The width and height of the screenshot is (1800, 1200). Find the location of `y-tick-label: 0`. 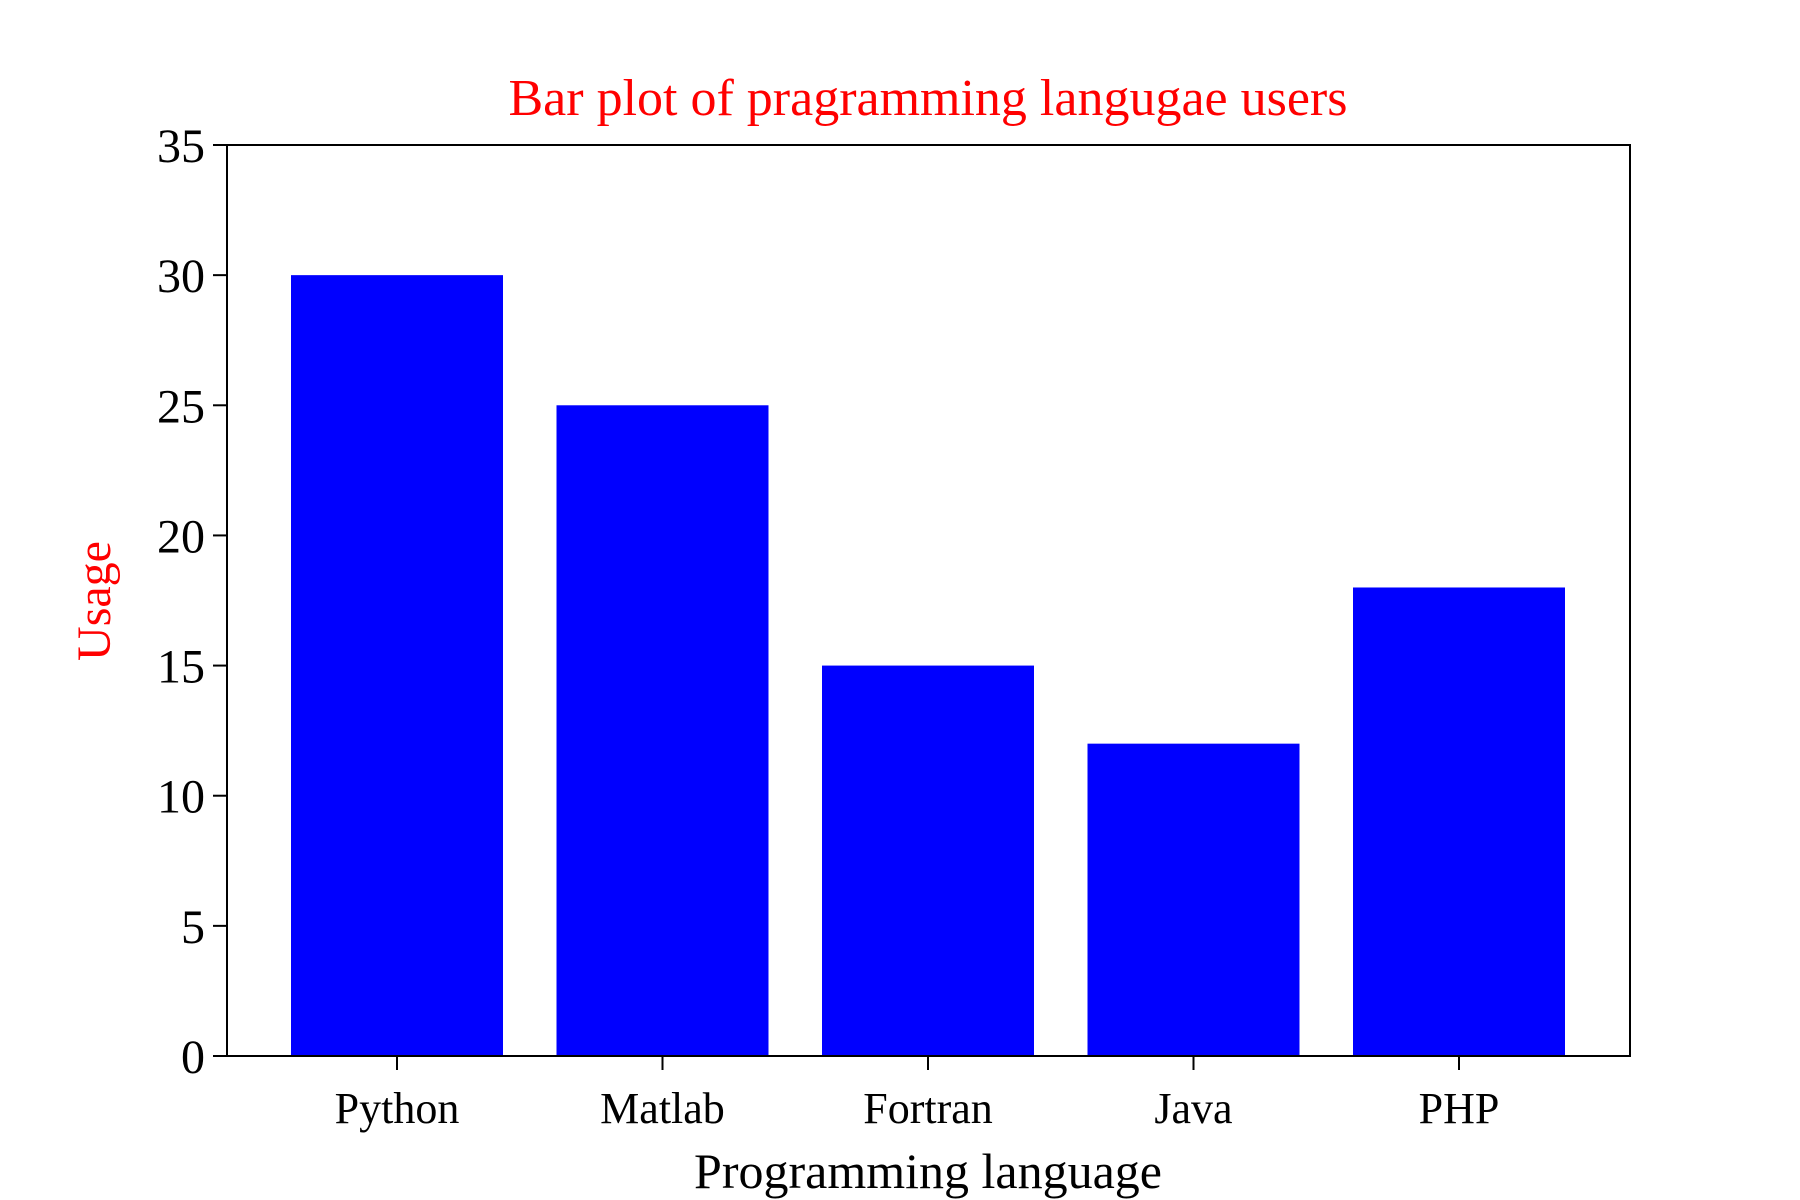

y-tick-label: 0 is located at coordinates (193, 1057).